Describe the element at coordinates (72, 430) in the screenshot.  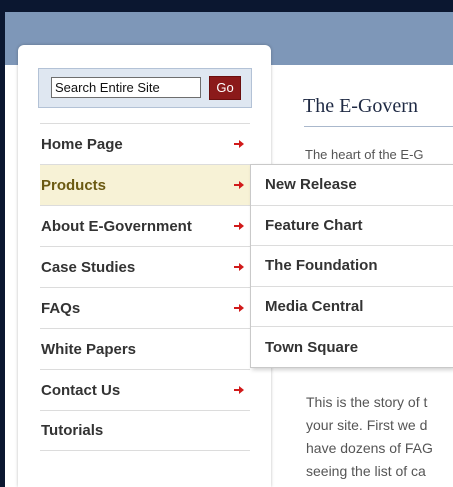
I see `nav-item-label: Tutorials` at that location.